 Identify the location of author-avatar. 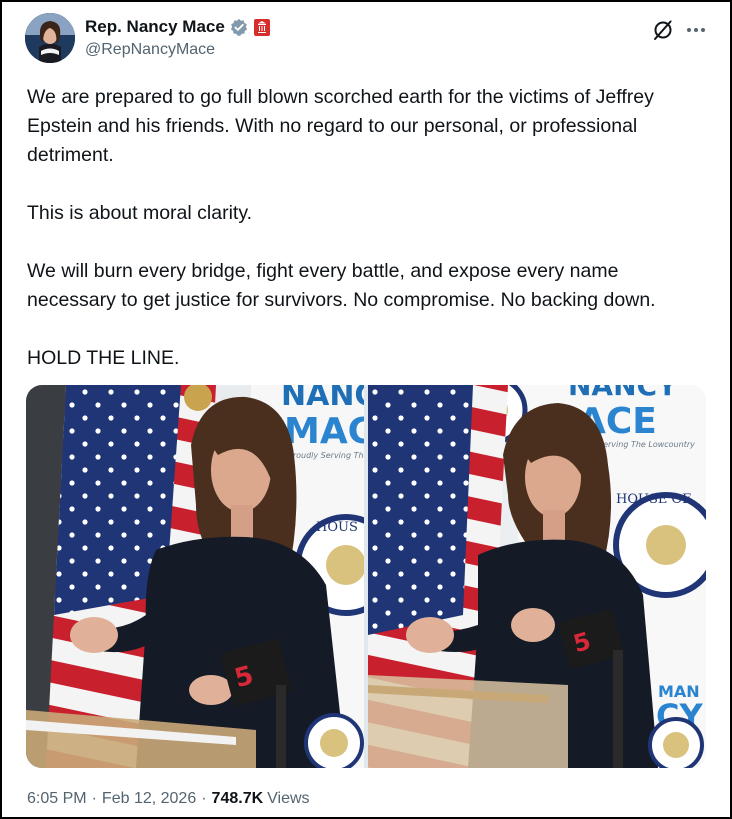
(50, 38).